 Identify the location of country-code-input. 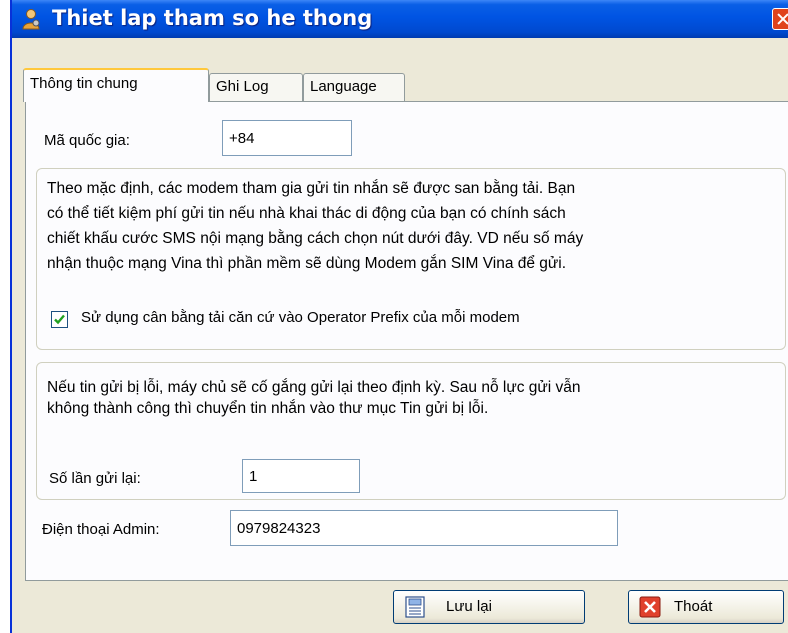
(287, 138).